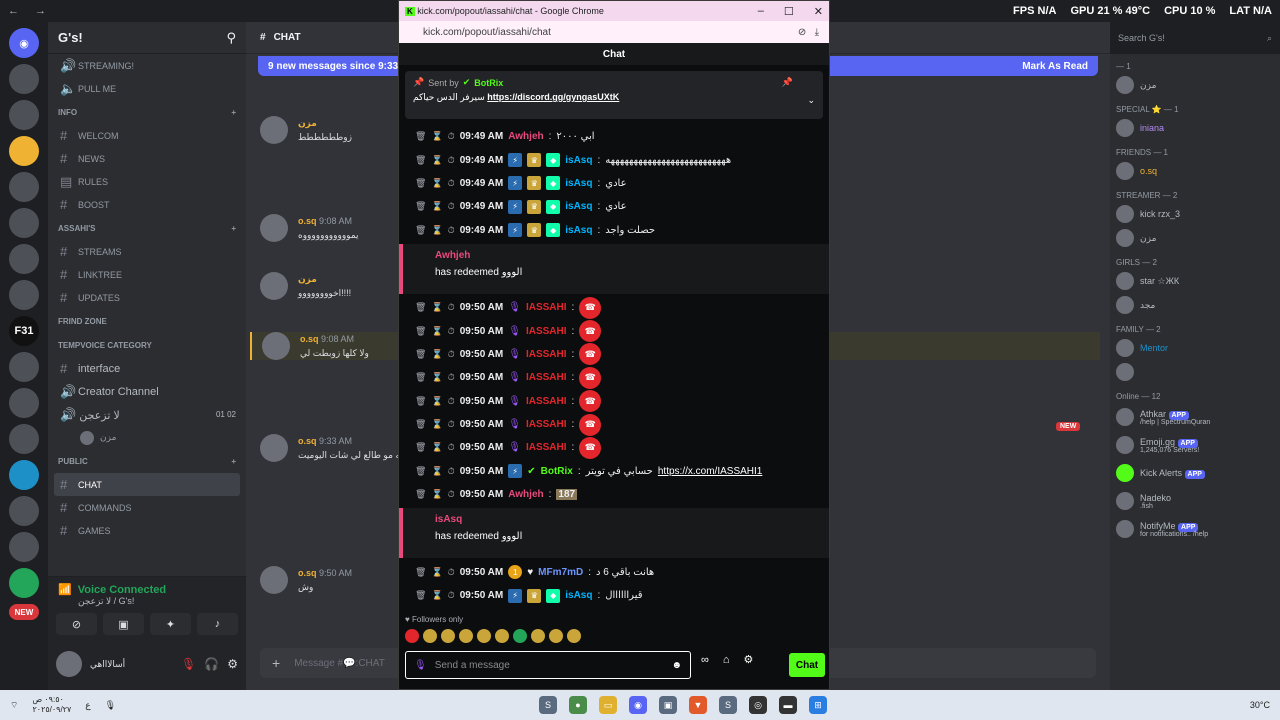 Image resolution: width=1280 pixels, height=720 pixels. What do you see at coordinates (147, 158) in the screenshot?
I see `channel-news: # NEWS` at bounding box center [147, 158].